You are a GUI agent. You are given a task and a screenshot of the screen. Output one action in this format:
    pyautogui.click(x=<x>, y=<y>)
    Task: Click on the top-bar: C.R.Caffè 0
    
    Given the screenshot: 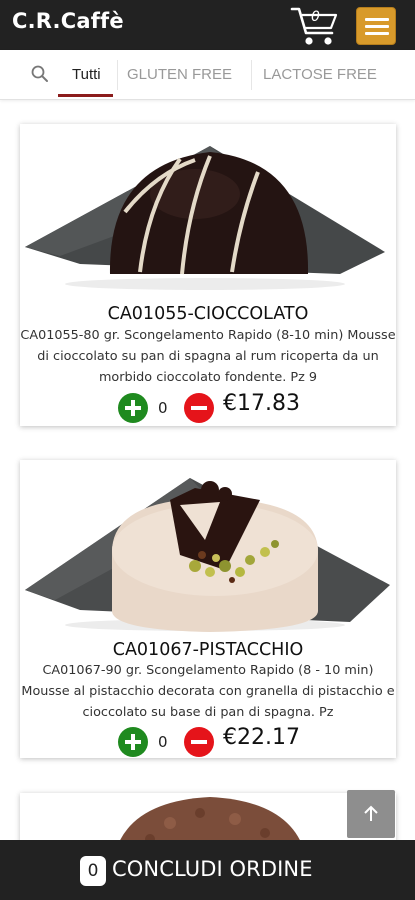 What is the action you would take?
    pyautogui.click(x=207, y=25)
    